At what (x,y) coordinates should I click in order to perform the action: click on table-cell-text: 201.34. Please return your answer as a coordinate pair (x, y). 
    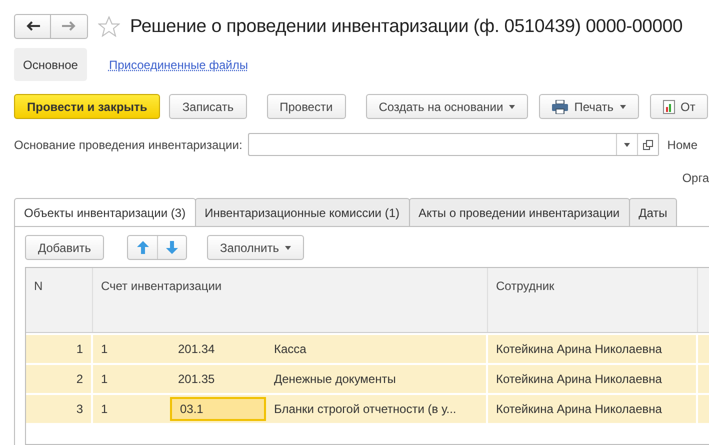
    Looking at the image, I should click on (196, 349).